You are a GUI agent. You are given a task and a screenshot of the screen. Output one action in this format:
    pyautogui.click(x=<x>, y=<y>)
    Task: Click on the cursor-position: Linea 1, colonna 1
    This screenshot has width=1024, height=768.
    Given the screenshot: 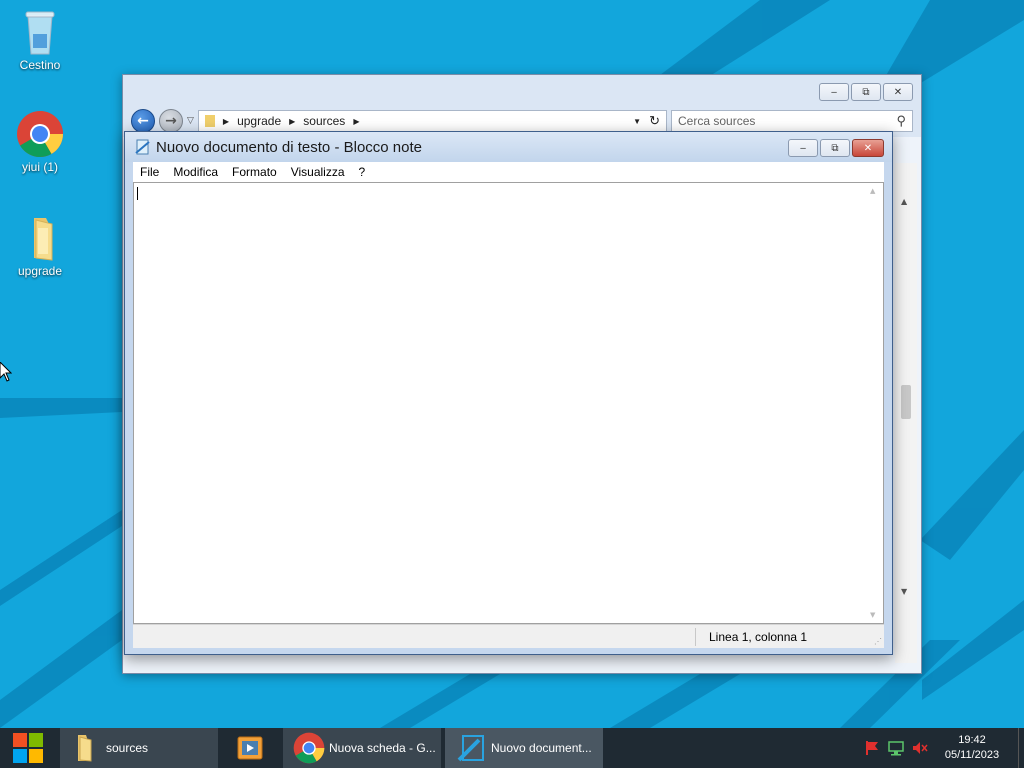 What is the action you would take?
    pyautogui.click(x=758, y=637)
    